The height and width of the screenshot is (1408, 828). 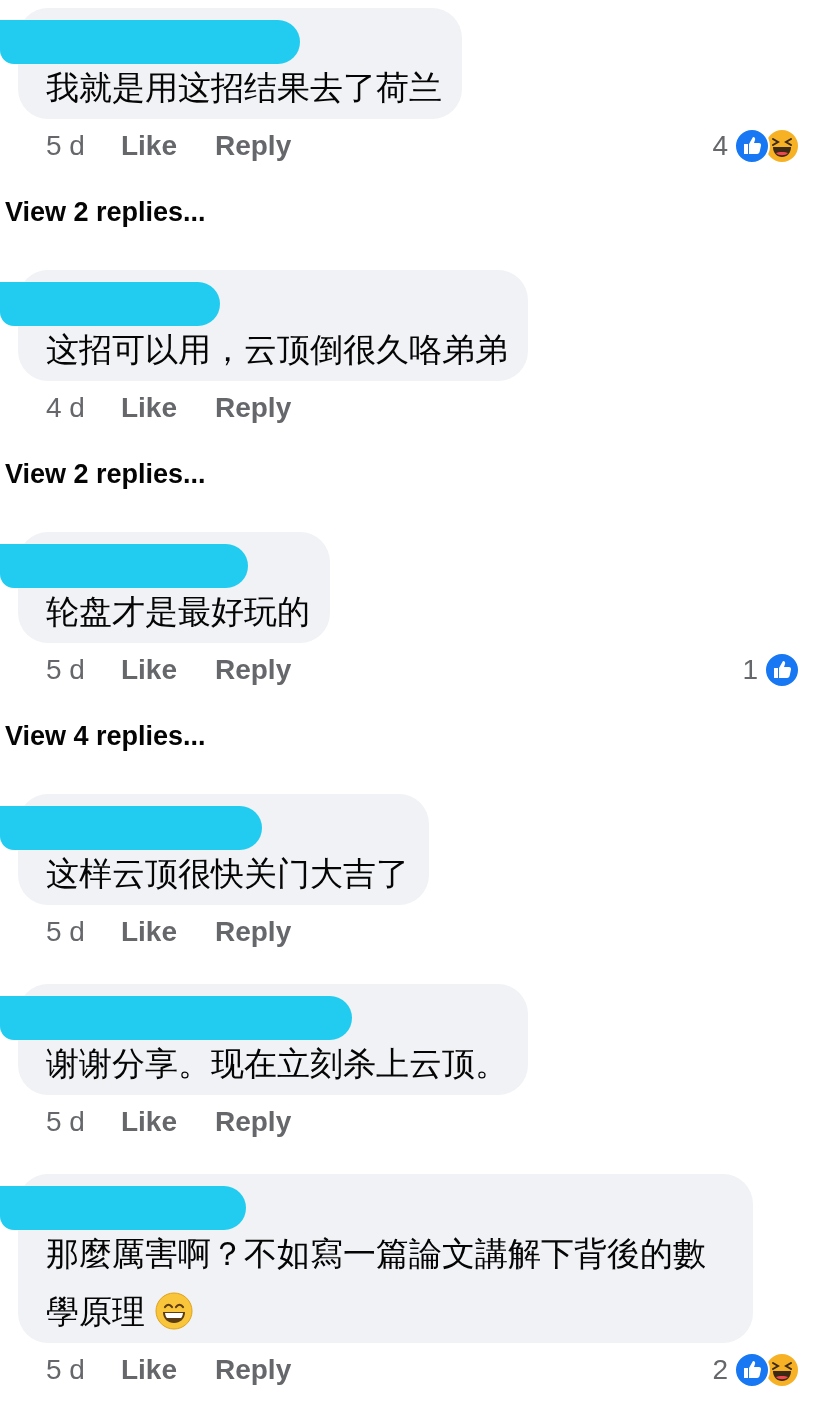 What do you see at coordinates (178, 612) in the screenshot?
I see `comment-text: 轮盘才是最好玩的` at bounding box center [178, 612].